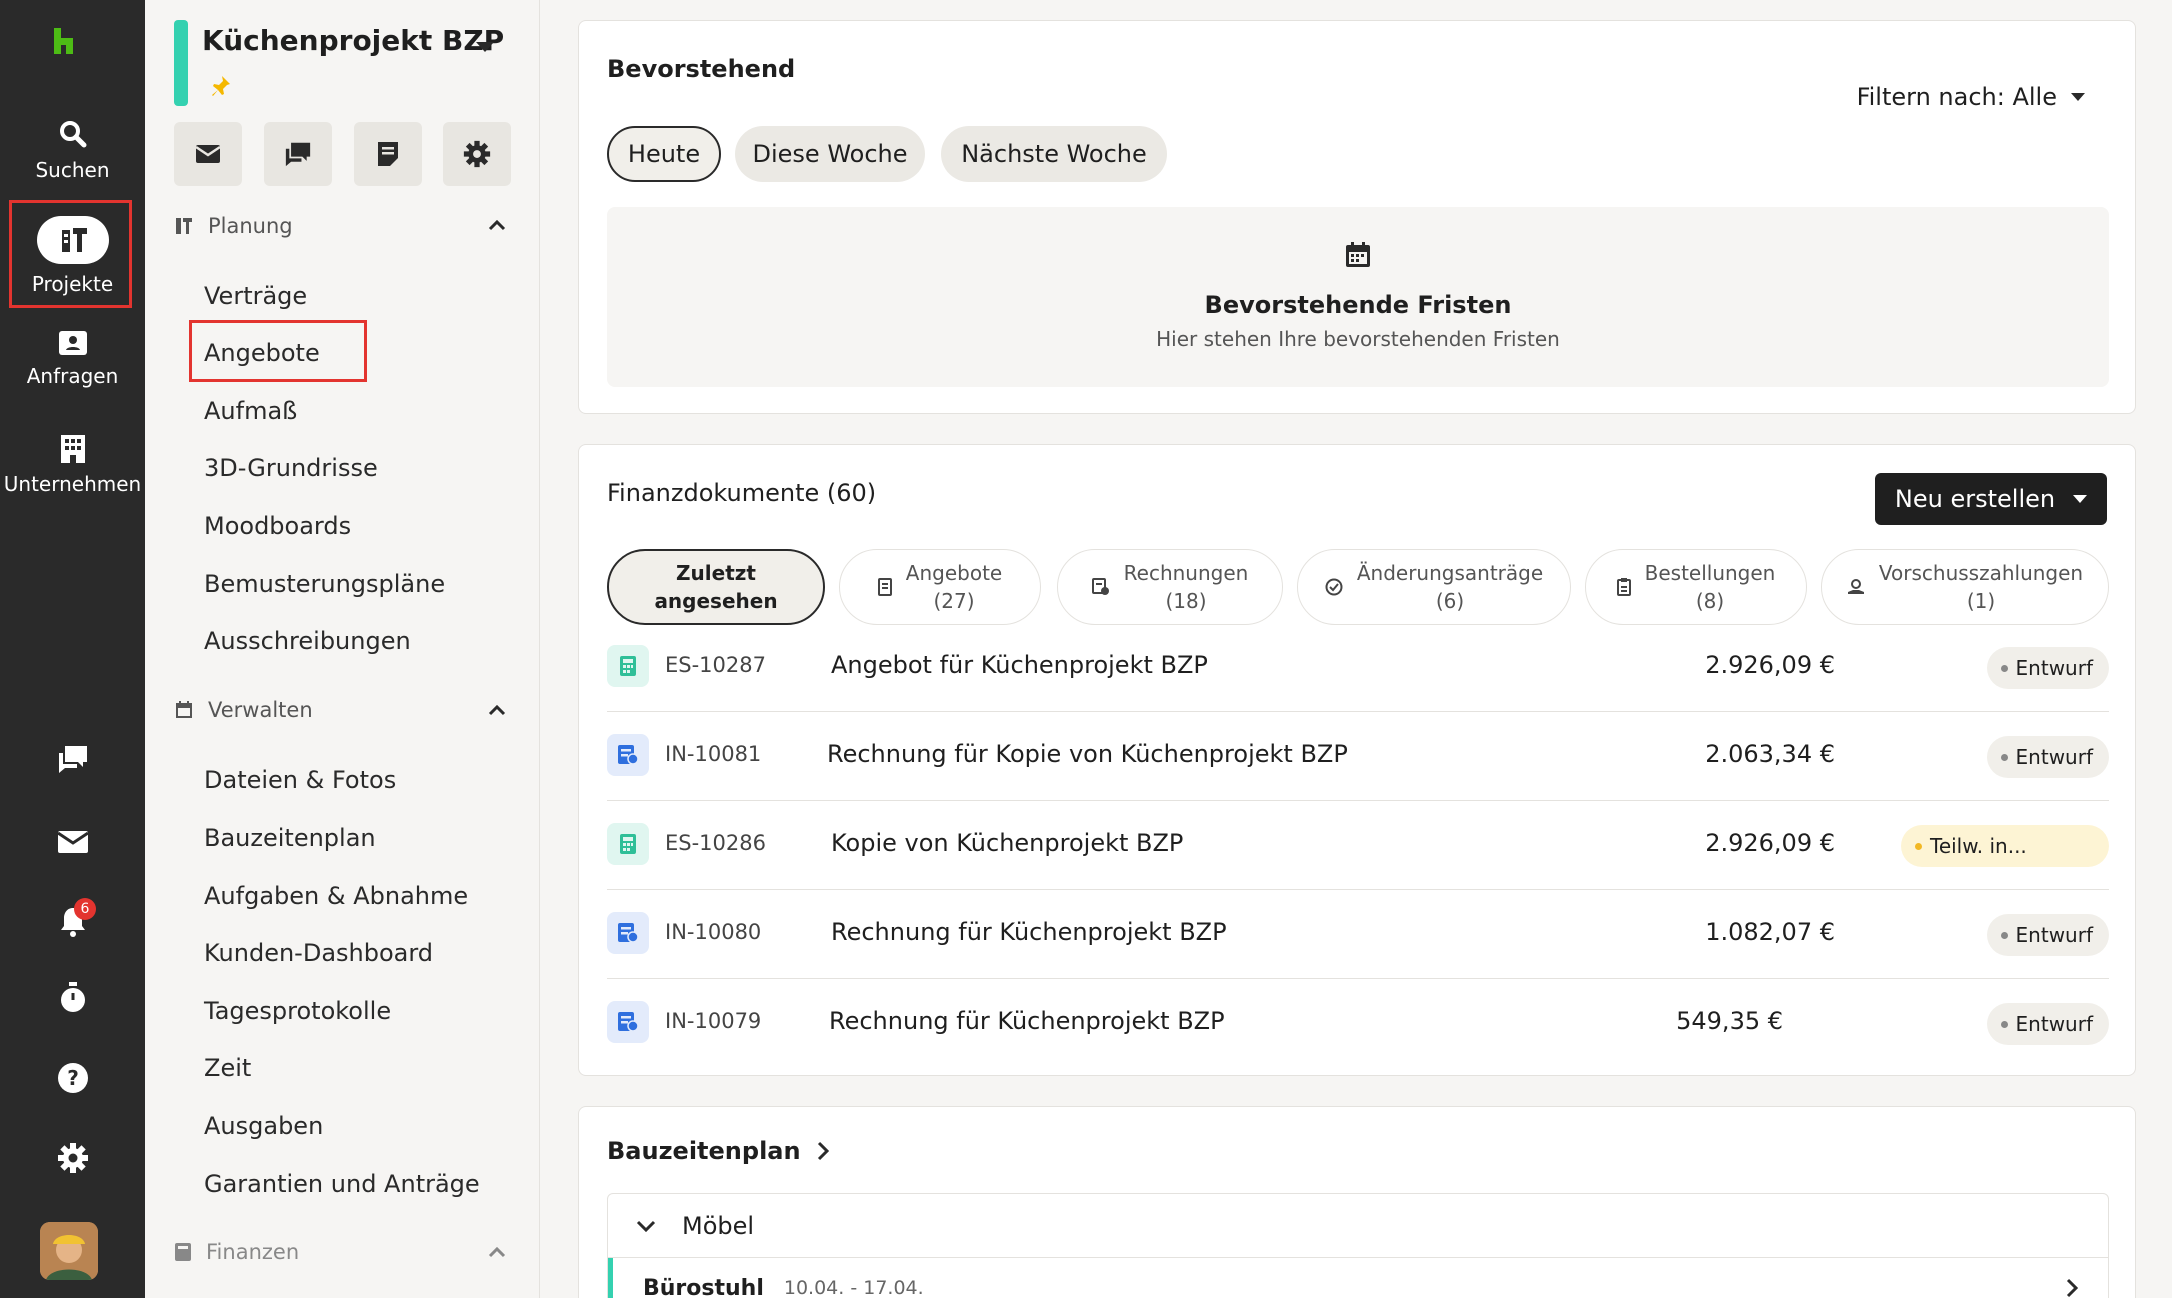  What do you see at coordinates (324, 584) in the screenshot?
I see `nav-bemusterungsplaene: Bemusterungspläne` at bounding box center [324, 584].